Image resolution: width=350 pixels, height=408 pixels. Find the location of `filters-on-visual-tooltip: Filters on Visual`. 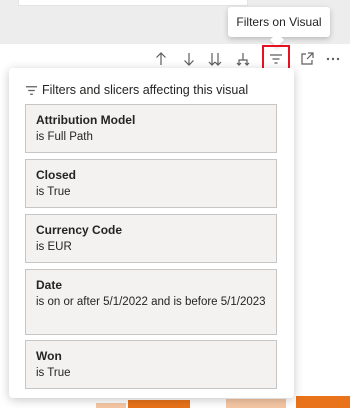

filters-on-visual-tooltip: Filters on Visual is located at coordinates (279, 22).